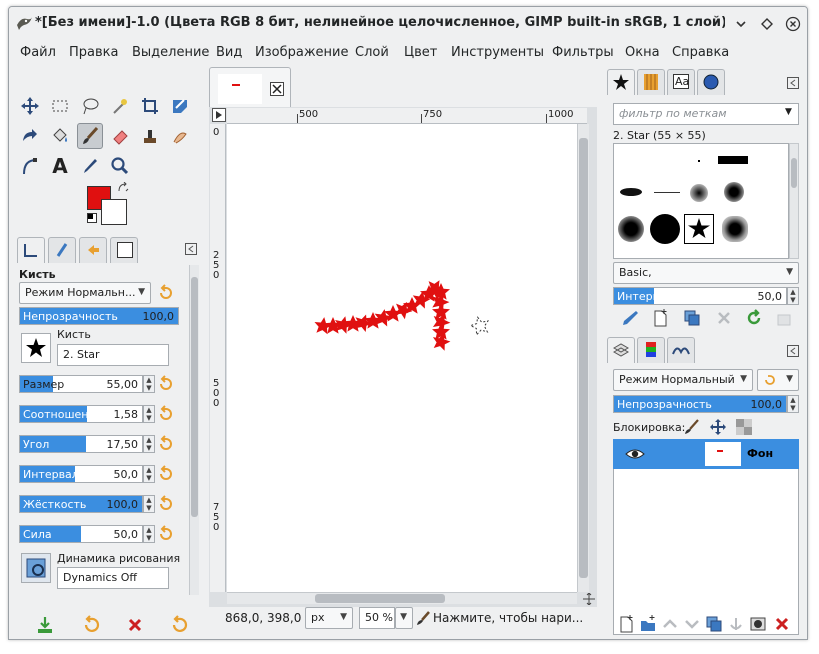  I want to click on aspect-spinner: ▲ ▼, so click(149, 414).